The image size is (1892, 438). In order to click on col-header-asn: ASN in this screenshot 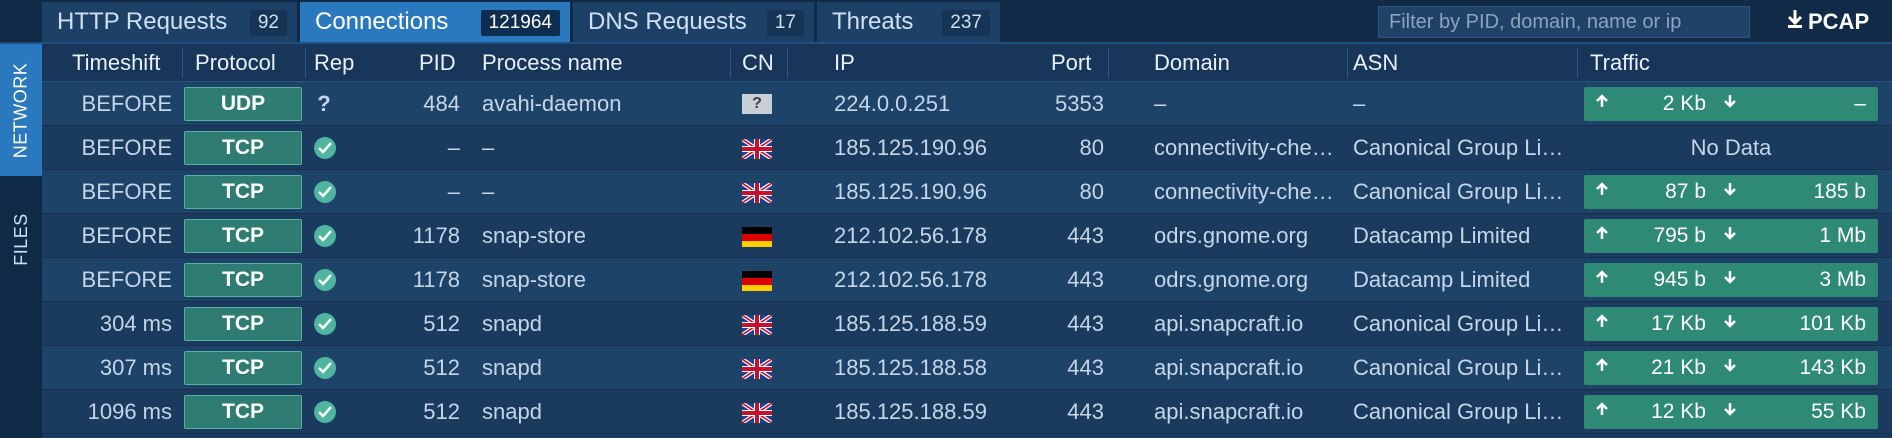, I will do `click(1375, 63)`.